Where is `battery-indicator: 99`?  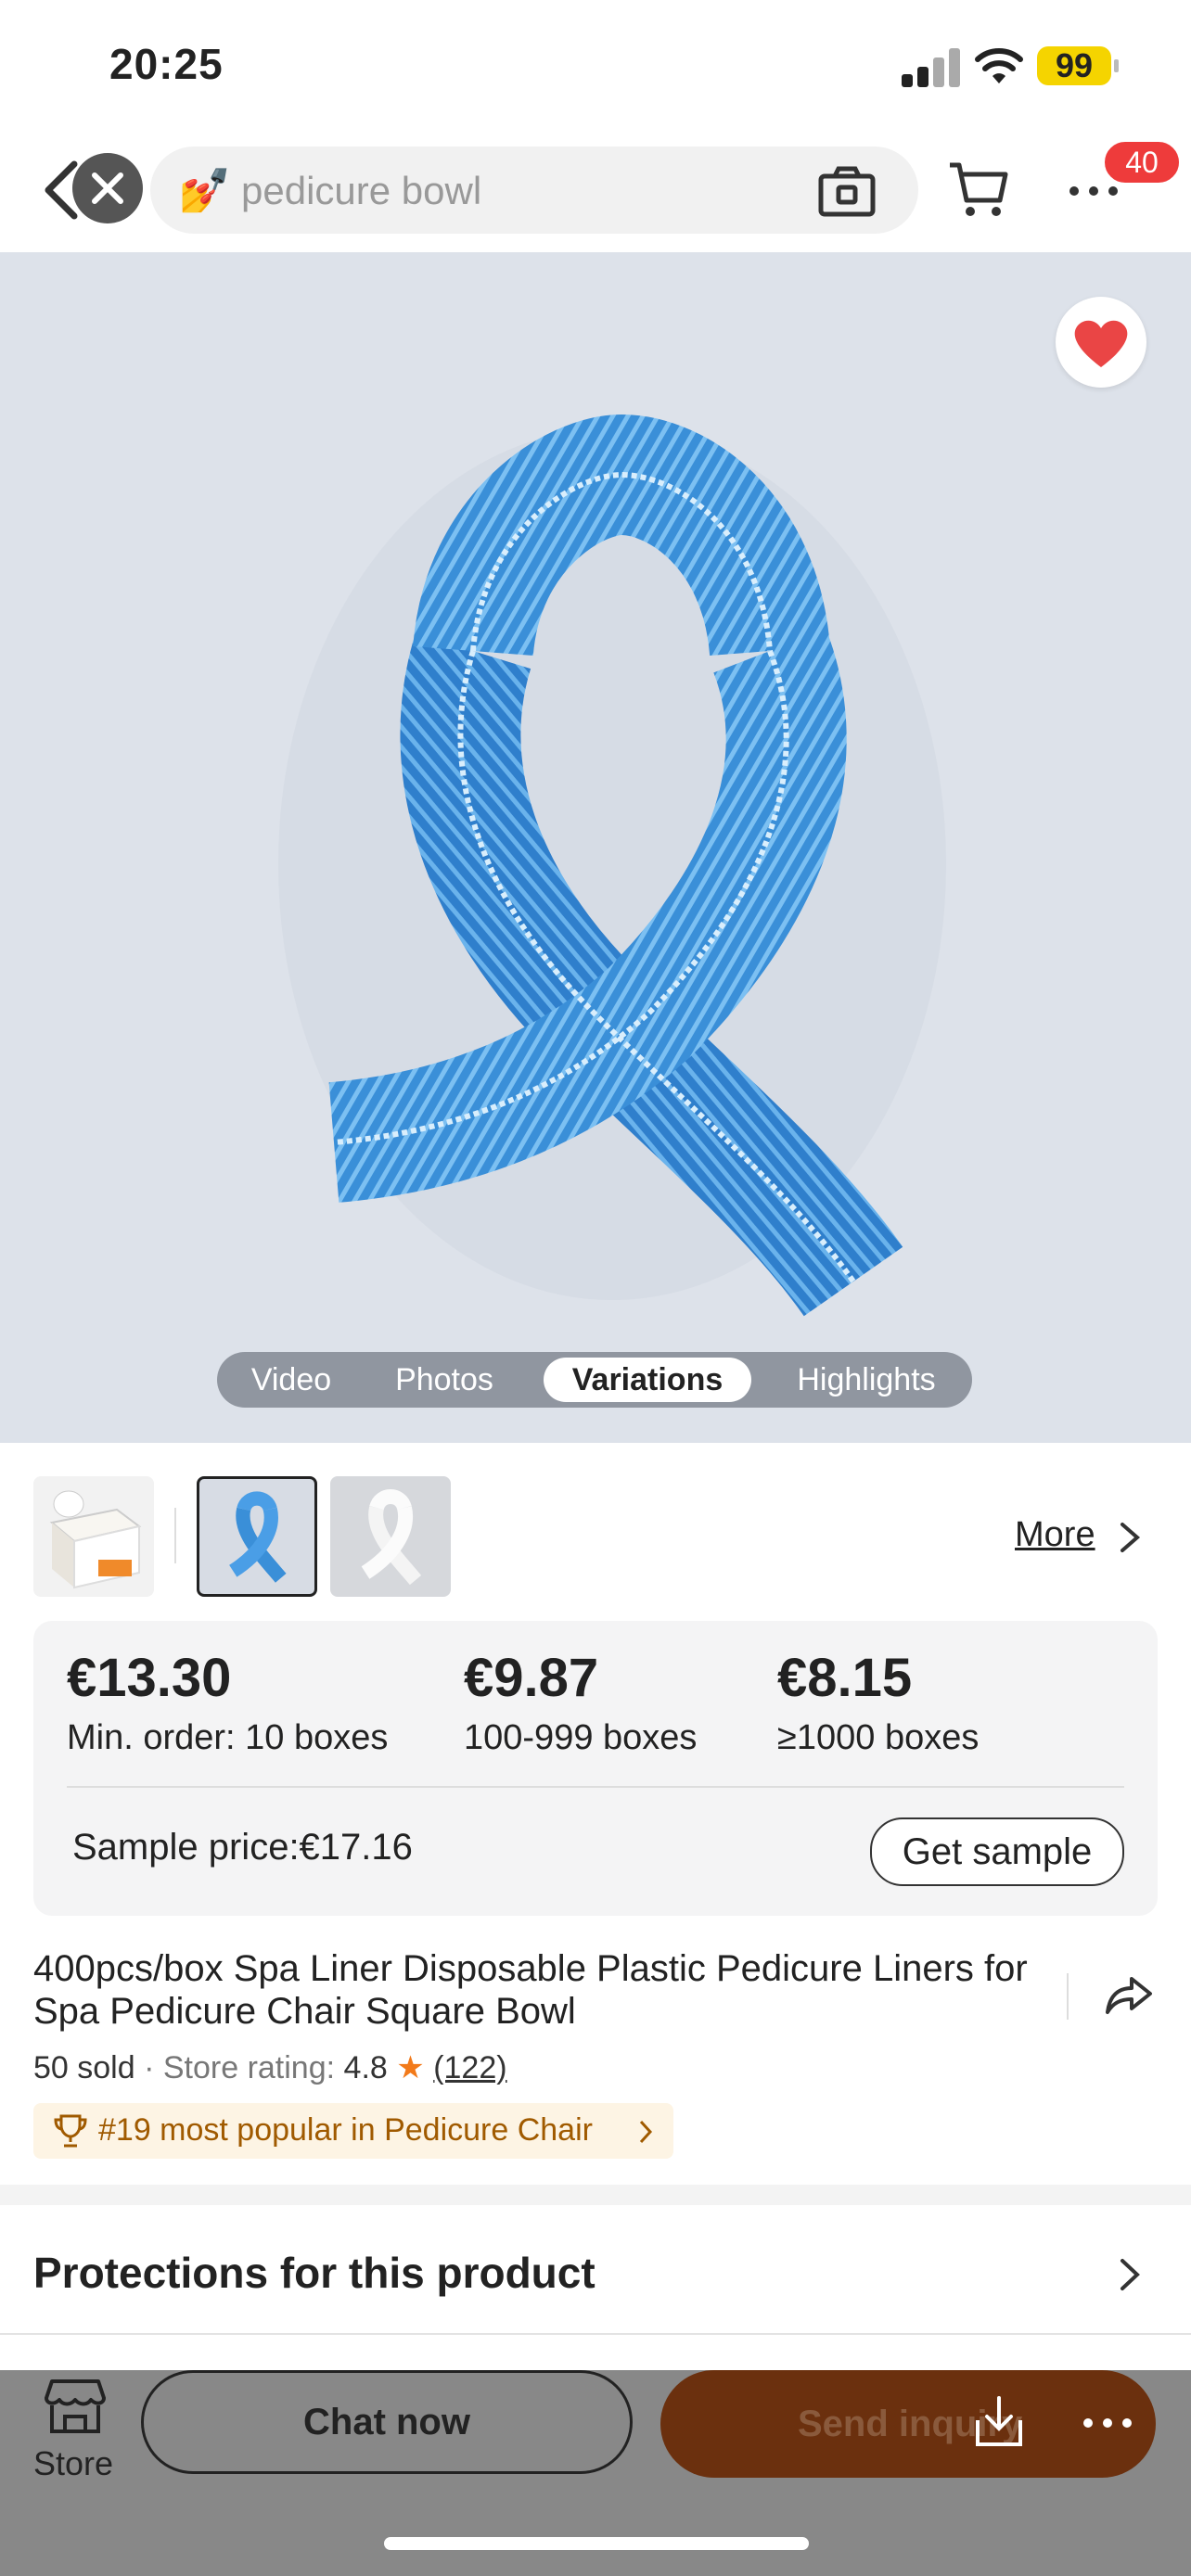
battery-indicator: 99 is located at coordinates (1078, 66).